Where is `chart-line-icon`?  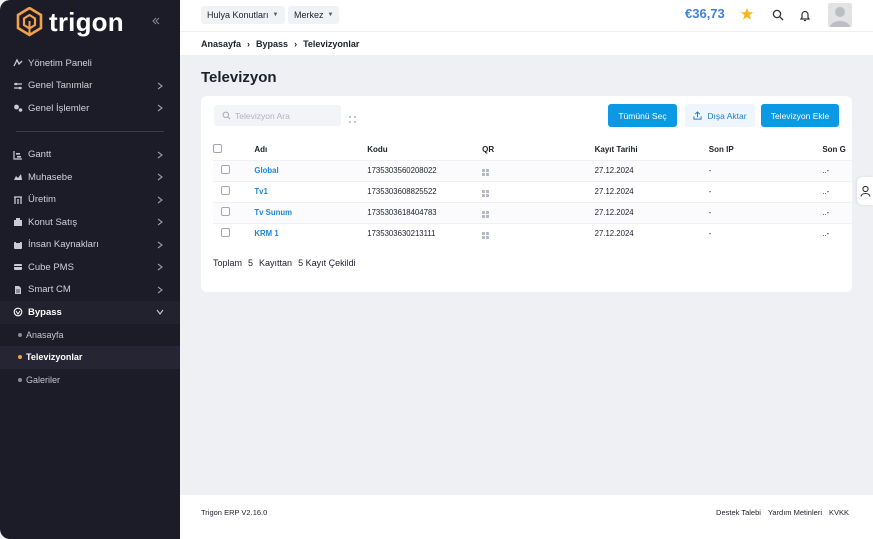
chart-line-icon is located at coordinates (18, 63).